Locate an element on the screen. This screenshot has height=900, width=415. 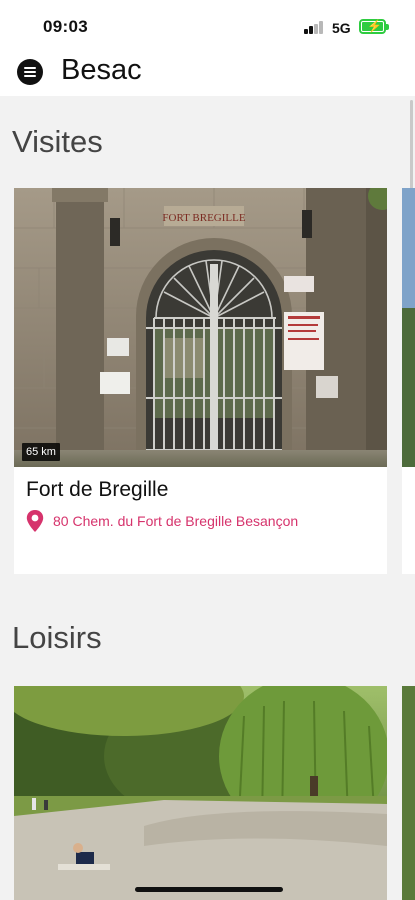
battery-cap is located at coordinates (387, 27).